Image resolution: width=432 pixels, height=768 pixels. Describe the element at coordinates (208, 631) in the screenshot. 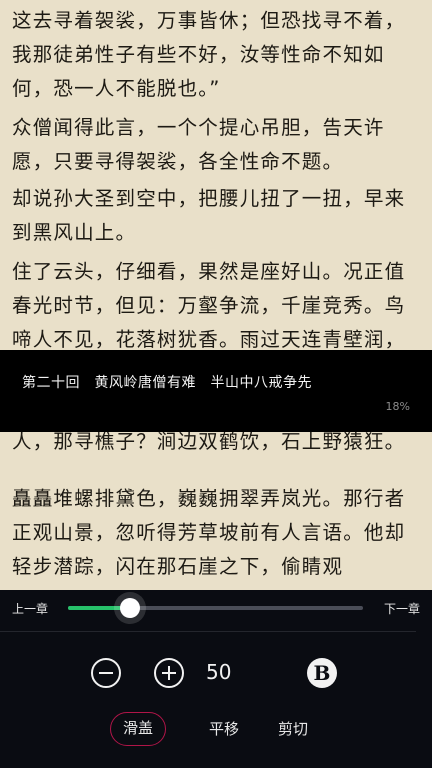

I see `divider` at that location.